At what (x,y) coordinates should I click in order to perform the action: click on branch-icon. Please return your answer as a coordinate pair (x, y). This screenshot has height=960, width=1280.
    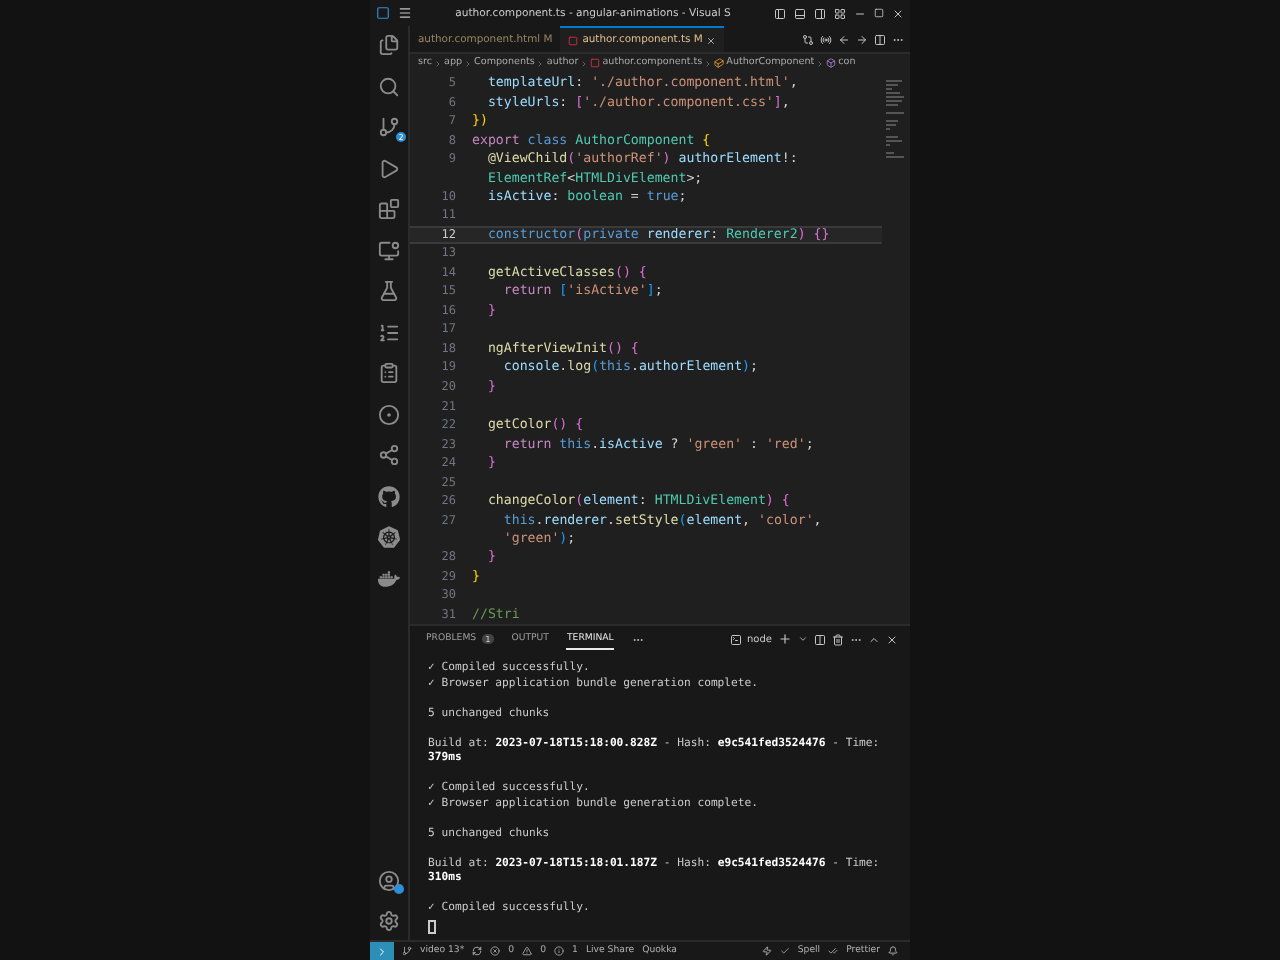
    Looking at the image, I should click on (407, 951).